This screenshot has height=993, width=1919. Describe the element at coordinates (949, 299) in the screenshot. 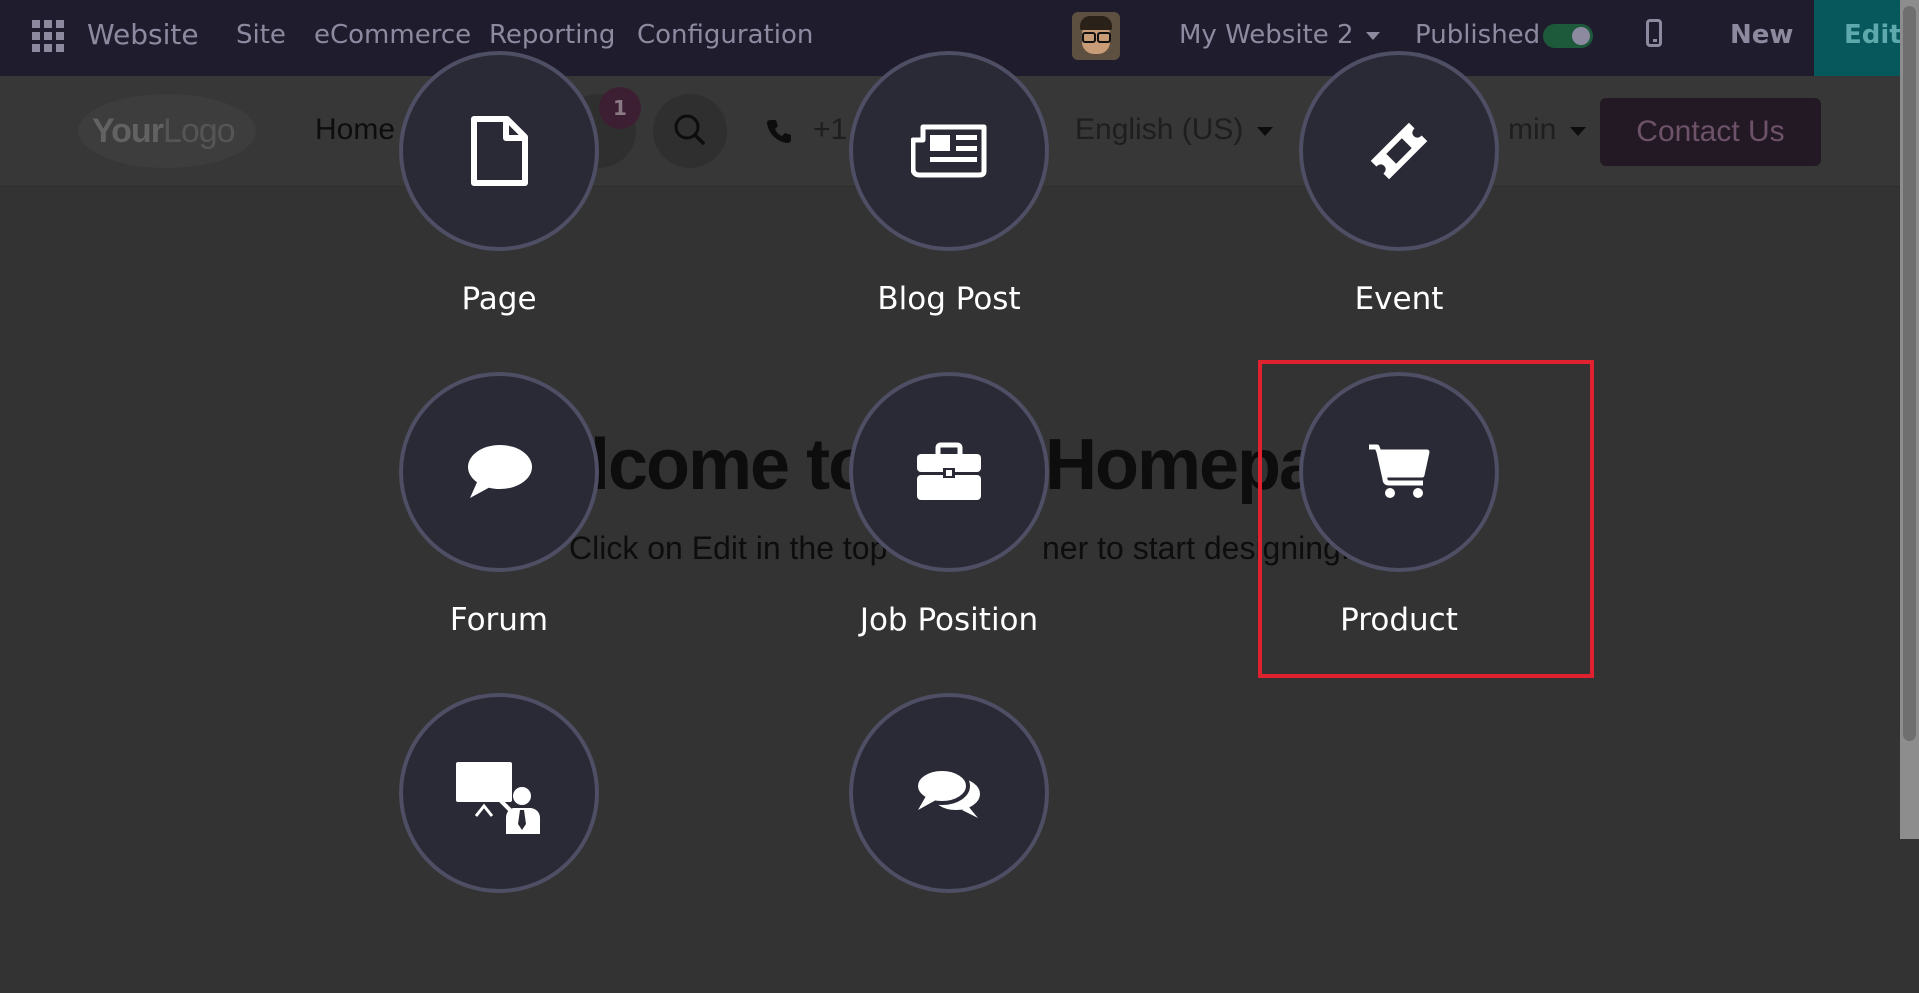

I see `new-blog-post-label: Blog Post` at that location.